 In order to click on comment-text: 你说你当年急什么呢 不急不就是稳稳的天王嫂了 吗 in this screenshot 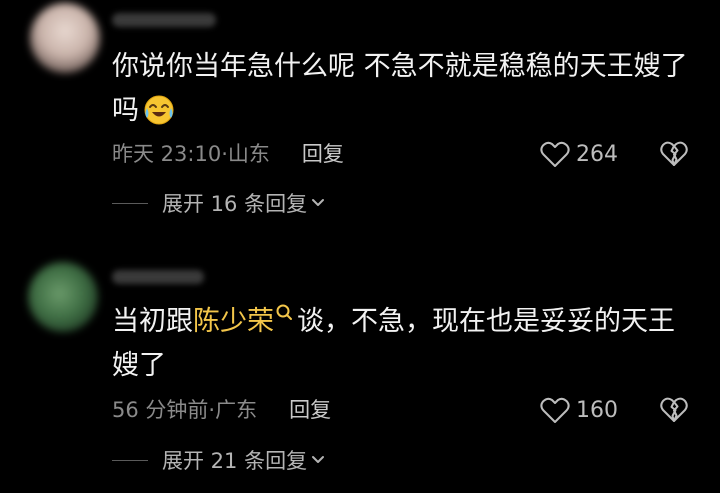, I will do `click(402, 89)`.